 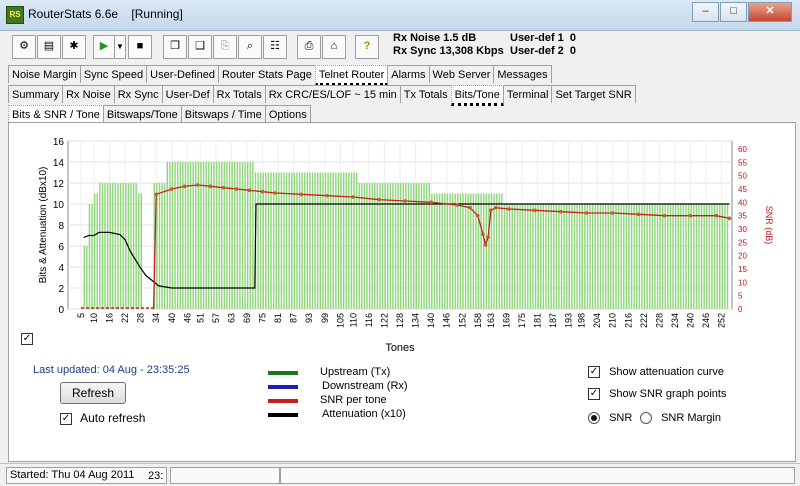 What do you see at coordinates (646, 418) in the screenshot?
I see `snr-margin-radio` at bounding box center [646, 418].